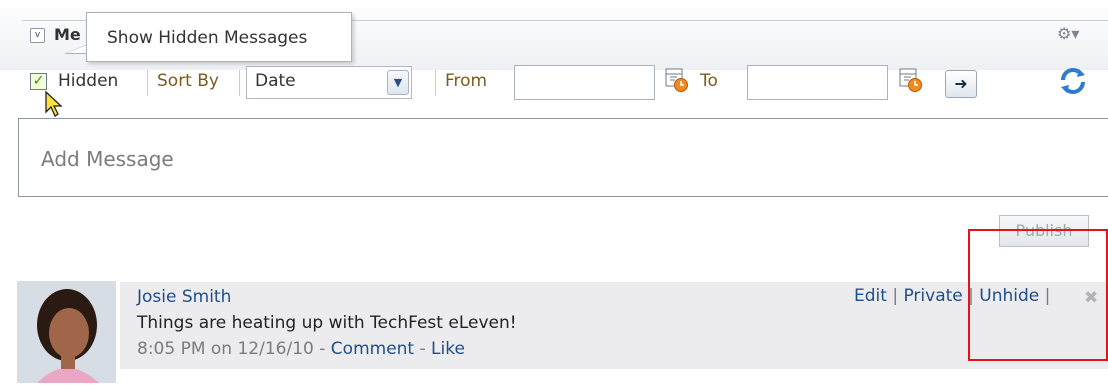  Describe the element at coordinates (329, 82) in the screenshot. I see `sort-by-select: Date ▼` at that location.